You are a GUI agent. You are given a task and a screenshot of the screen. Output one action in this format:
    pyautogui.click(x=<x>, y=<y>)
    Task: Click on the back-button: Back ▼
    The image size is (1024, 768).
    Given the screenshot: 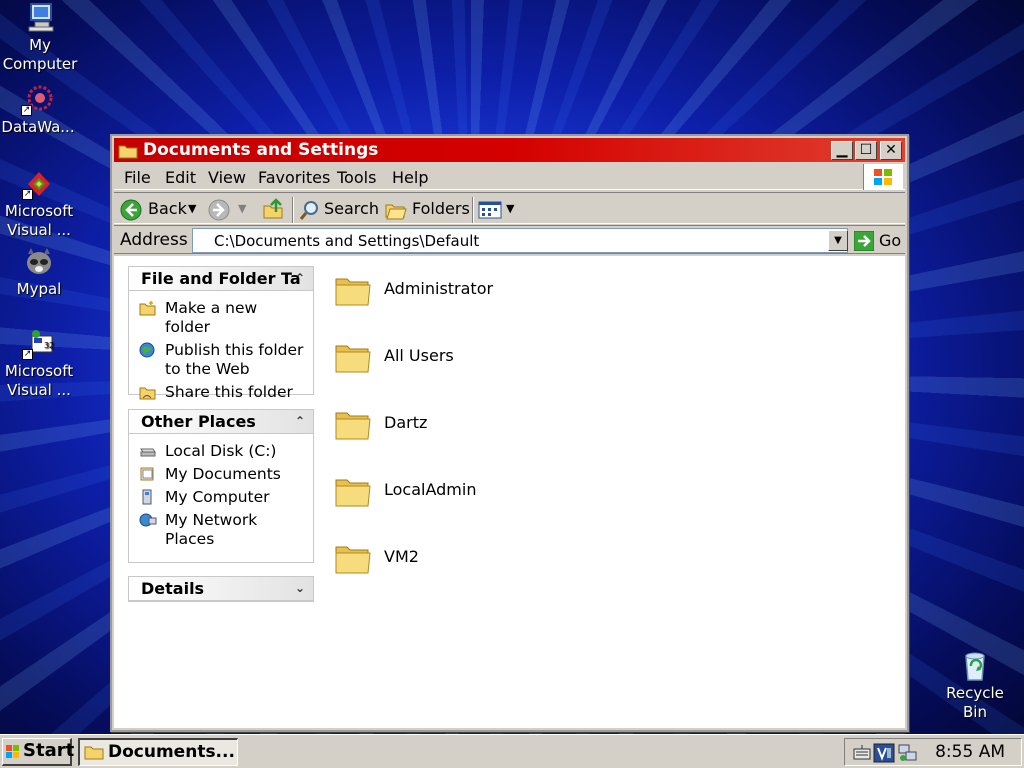 What is the action you would take?
    pyautogui.click(x=162, y=210)
    